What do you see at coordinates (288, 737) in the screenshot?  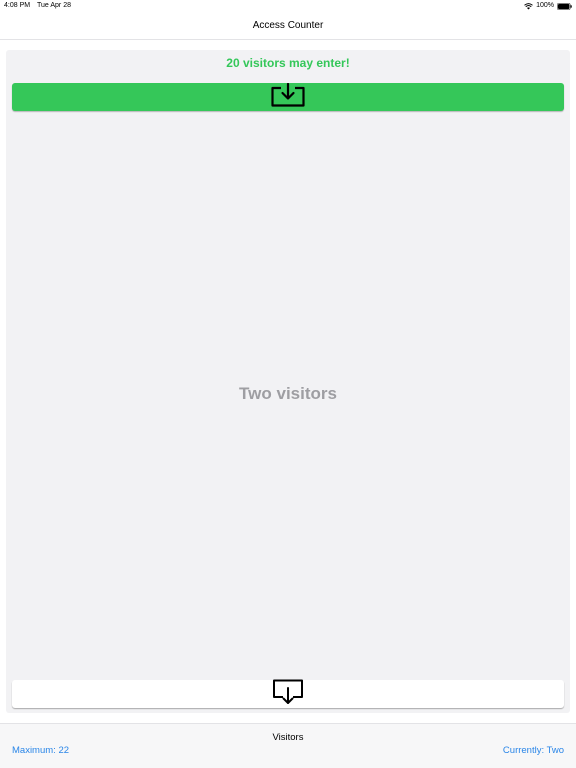 I see `footer-title: Visitors` at bounding box center [288, 737].